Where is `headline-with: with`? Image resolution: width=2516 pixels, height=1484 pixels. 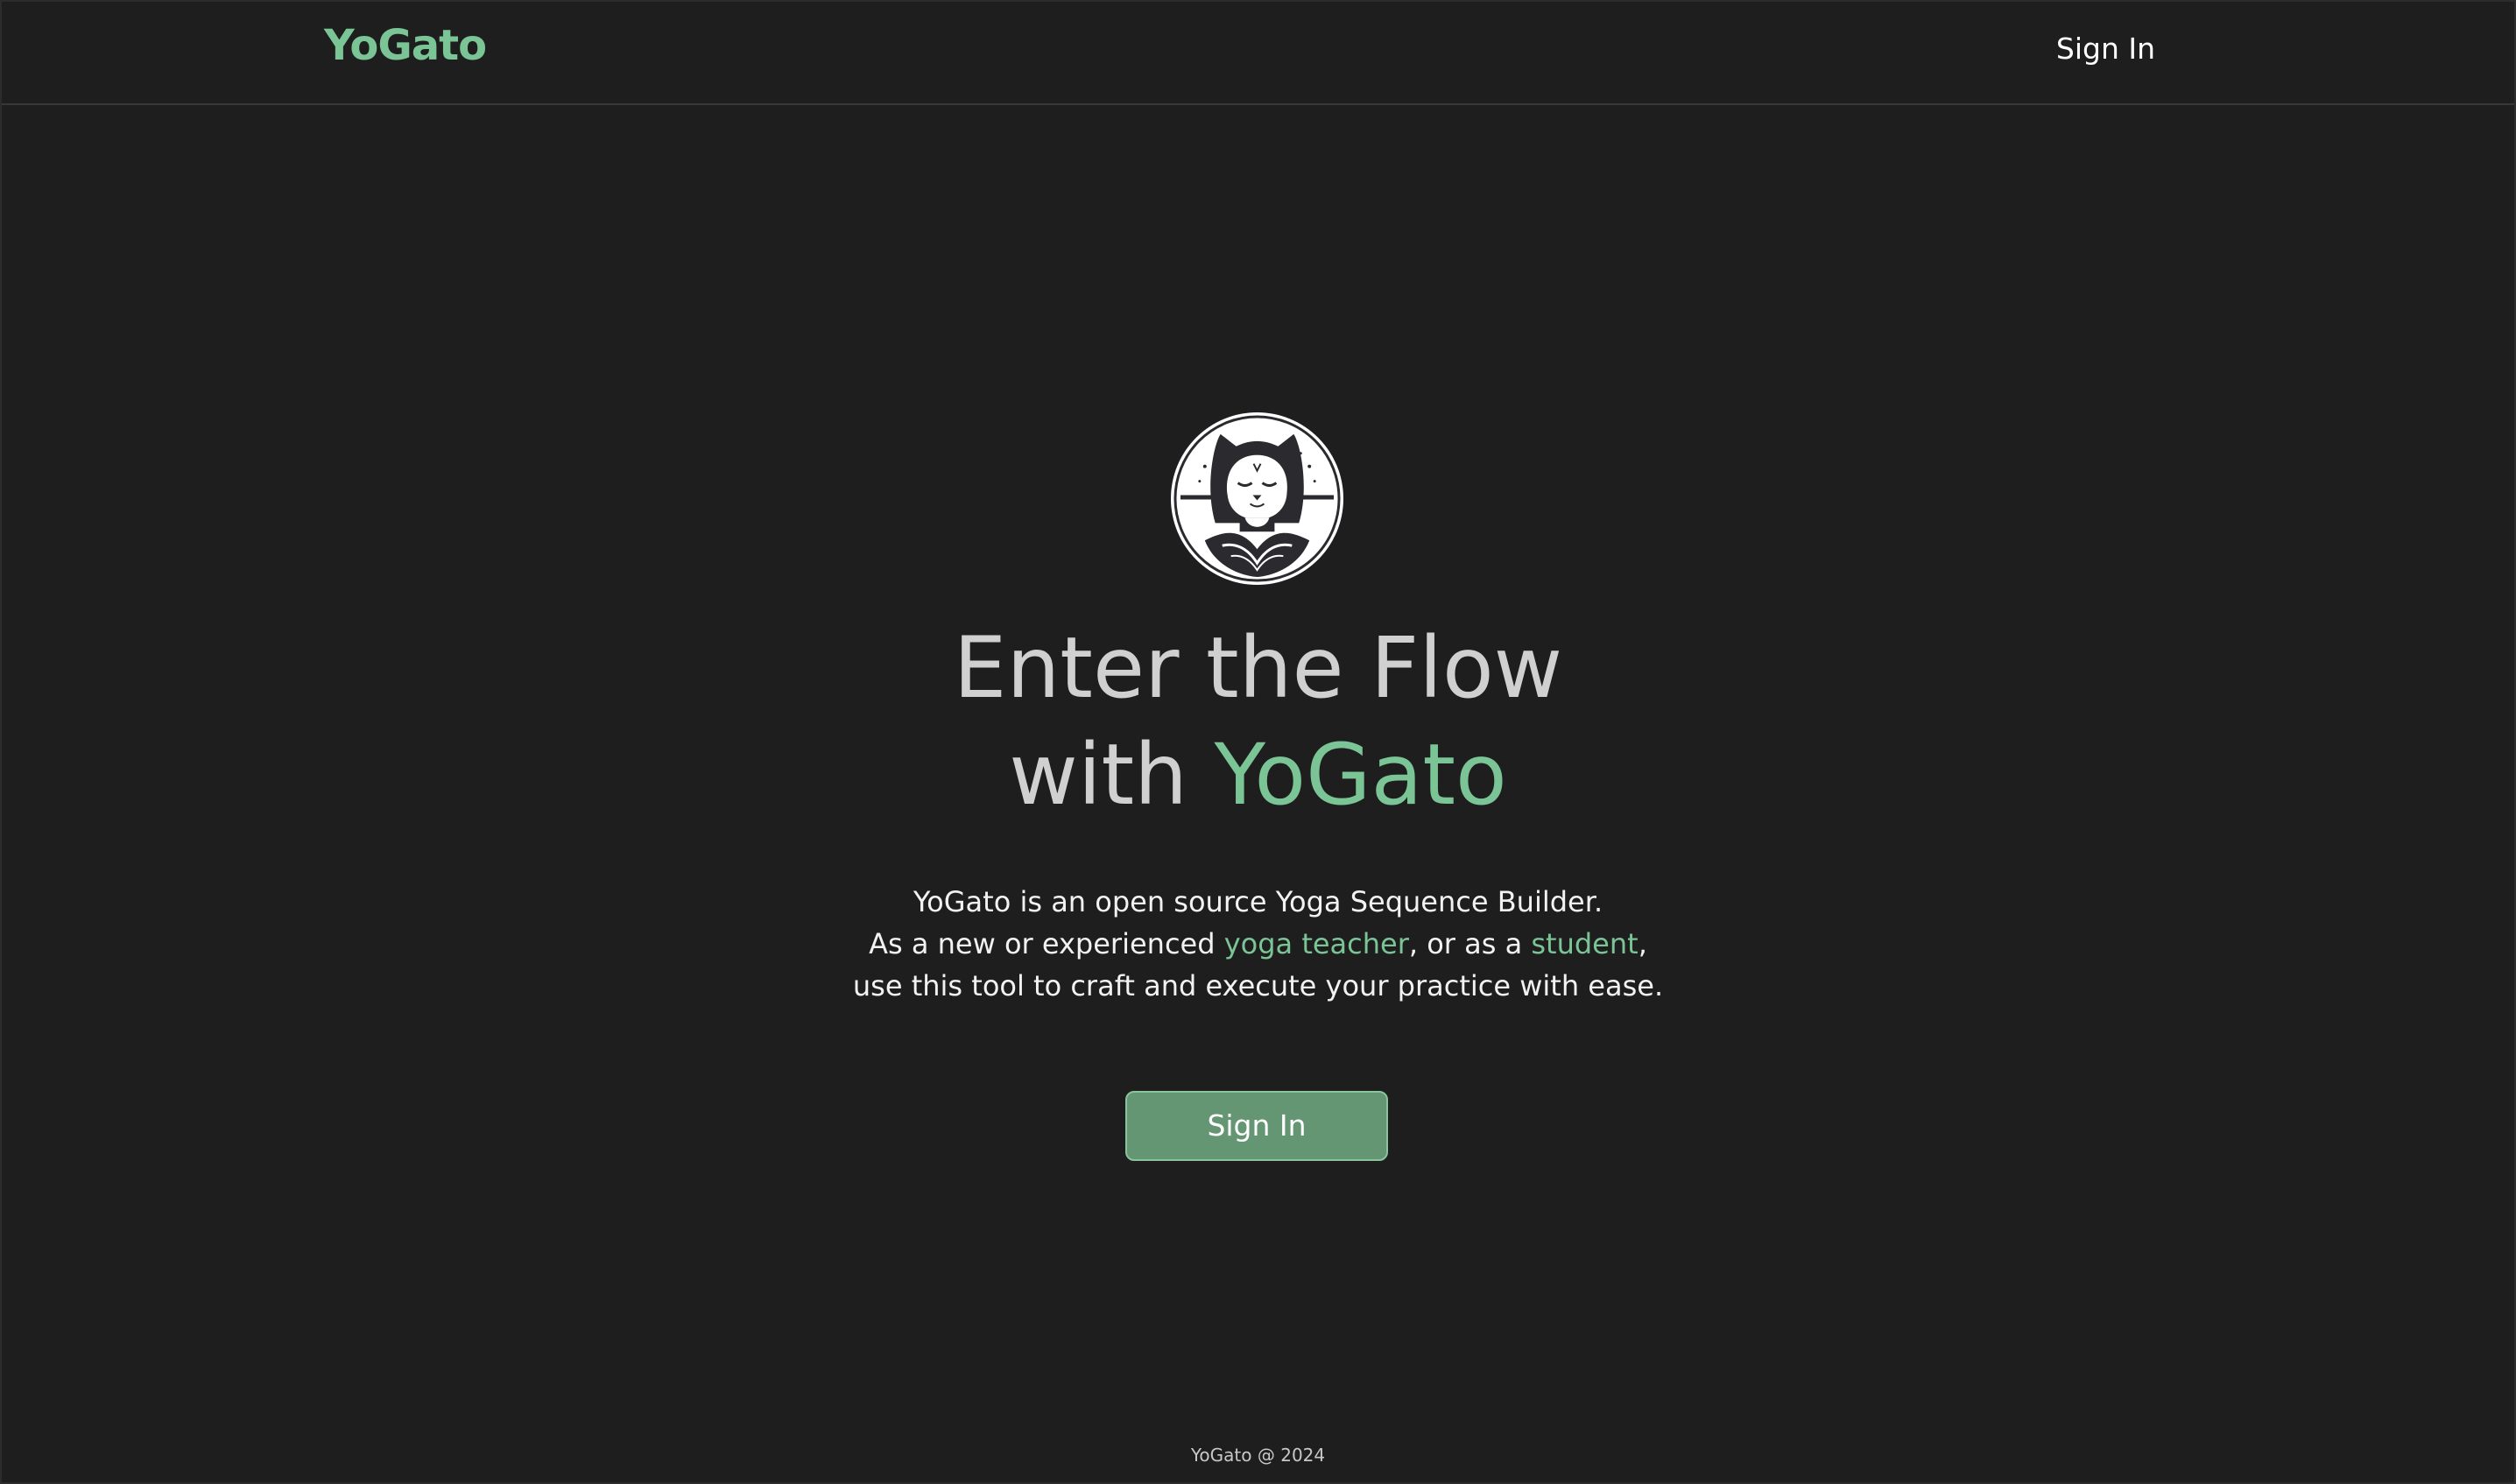
headline-with: with is located at coordinates (1099, 775).